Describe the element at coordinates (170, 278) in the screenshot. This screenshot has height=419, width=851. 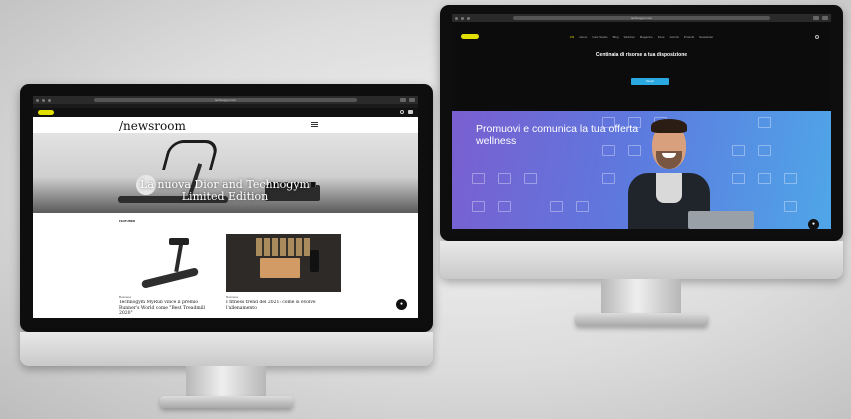
I see `treadmill-deck-shape` at that location.